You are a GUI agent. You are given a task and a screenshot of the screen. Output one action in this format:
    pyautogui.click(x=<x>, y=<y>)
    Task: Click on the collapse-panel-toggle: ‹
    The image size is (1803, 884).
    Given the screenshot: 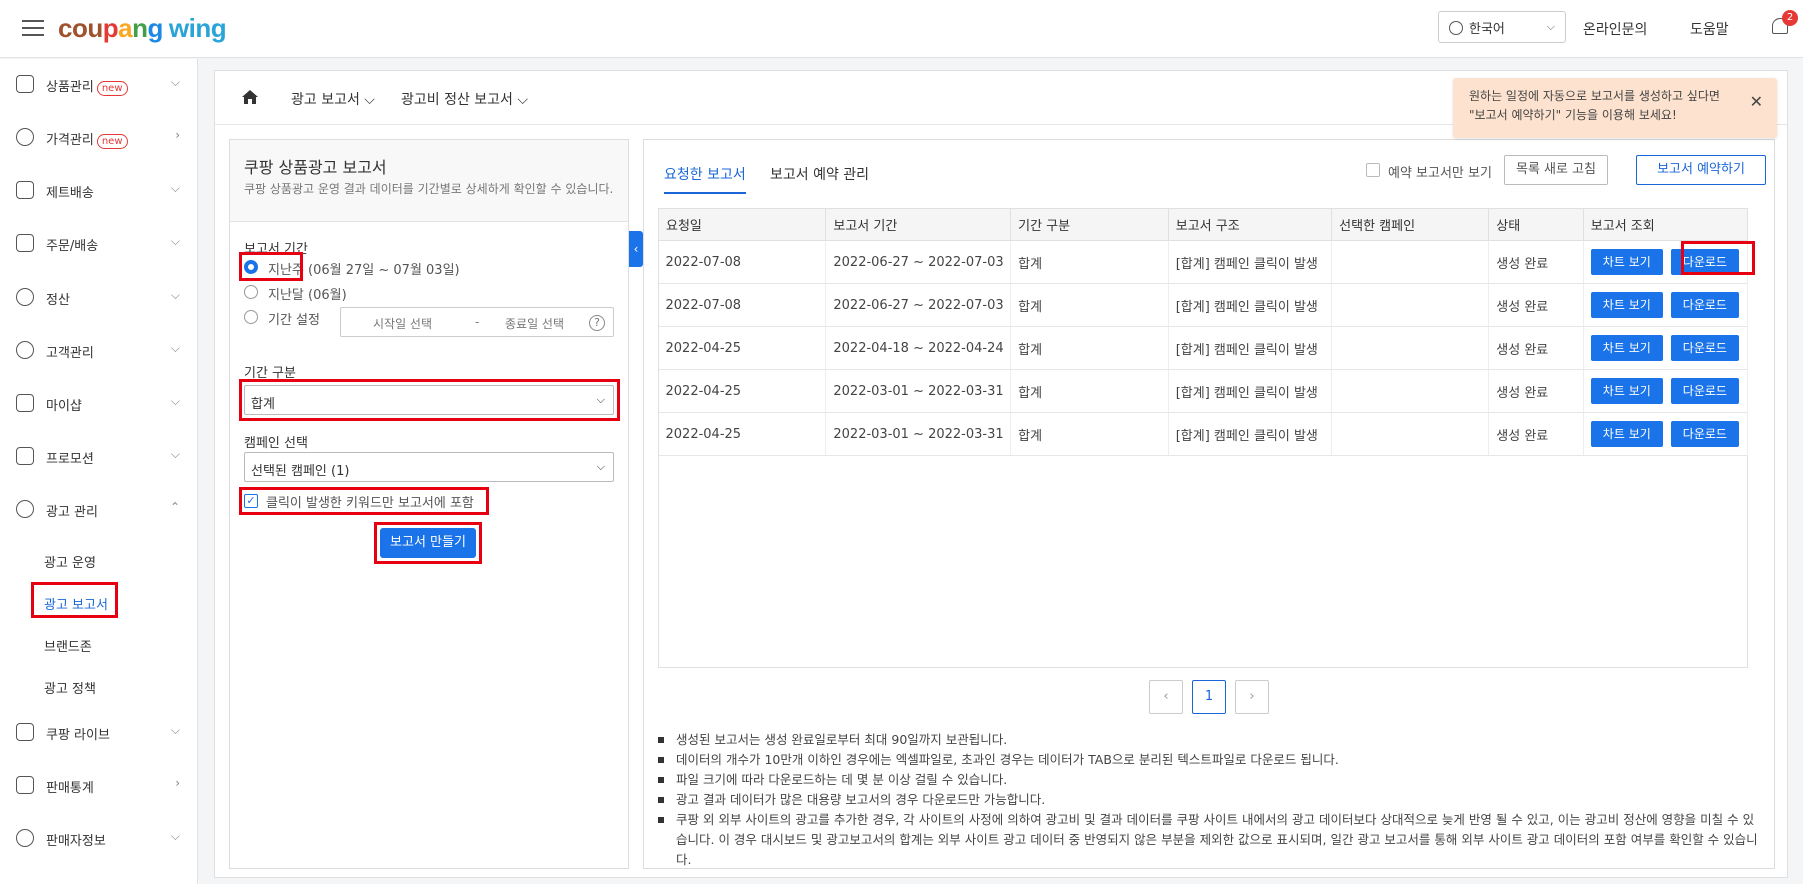 What is the action you would take?
    pyautogui.click(x=636, y=249)
    